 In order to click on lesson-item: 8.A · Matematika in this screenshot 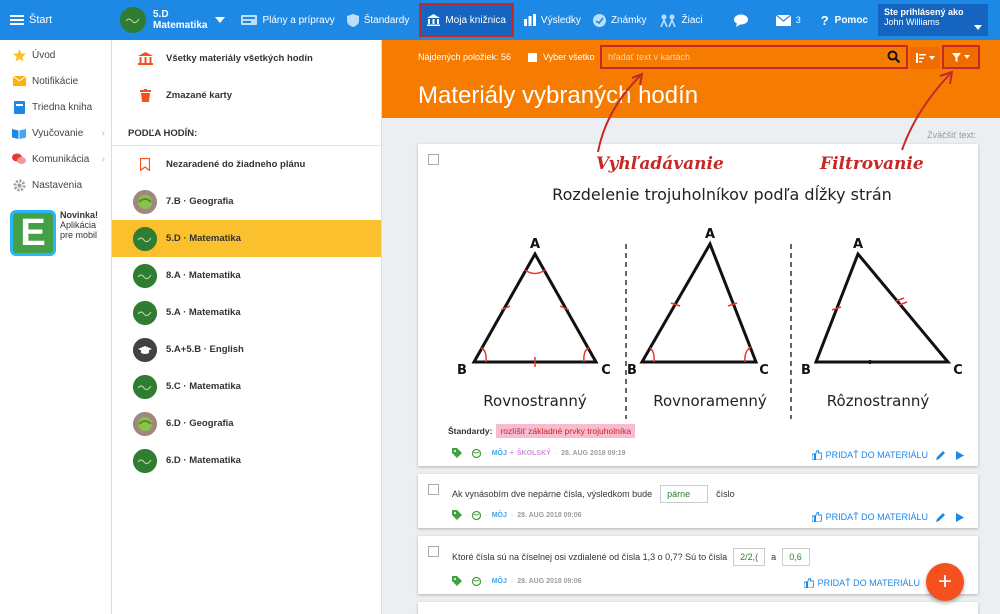, I will do `click(246, 275)`.